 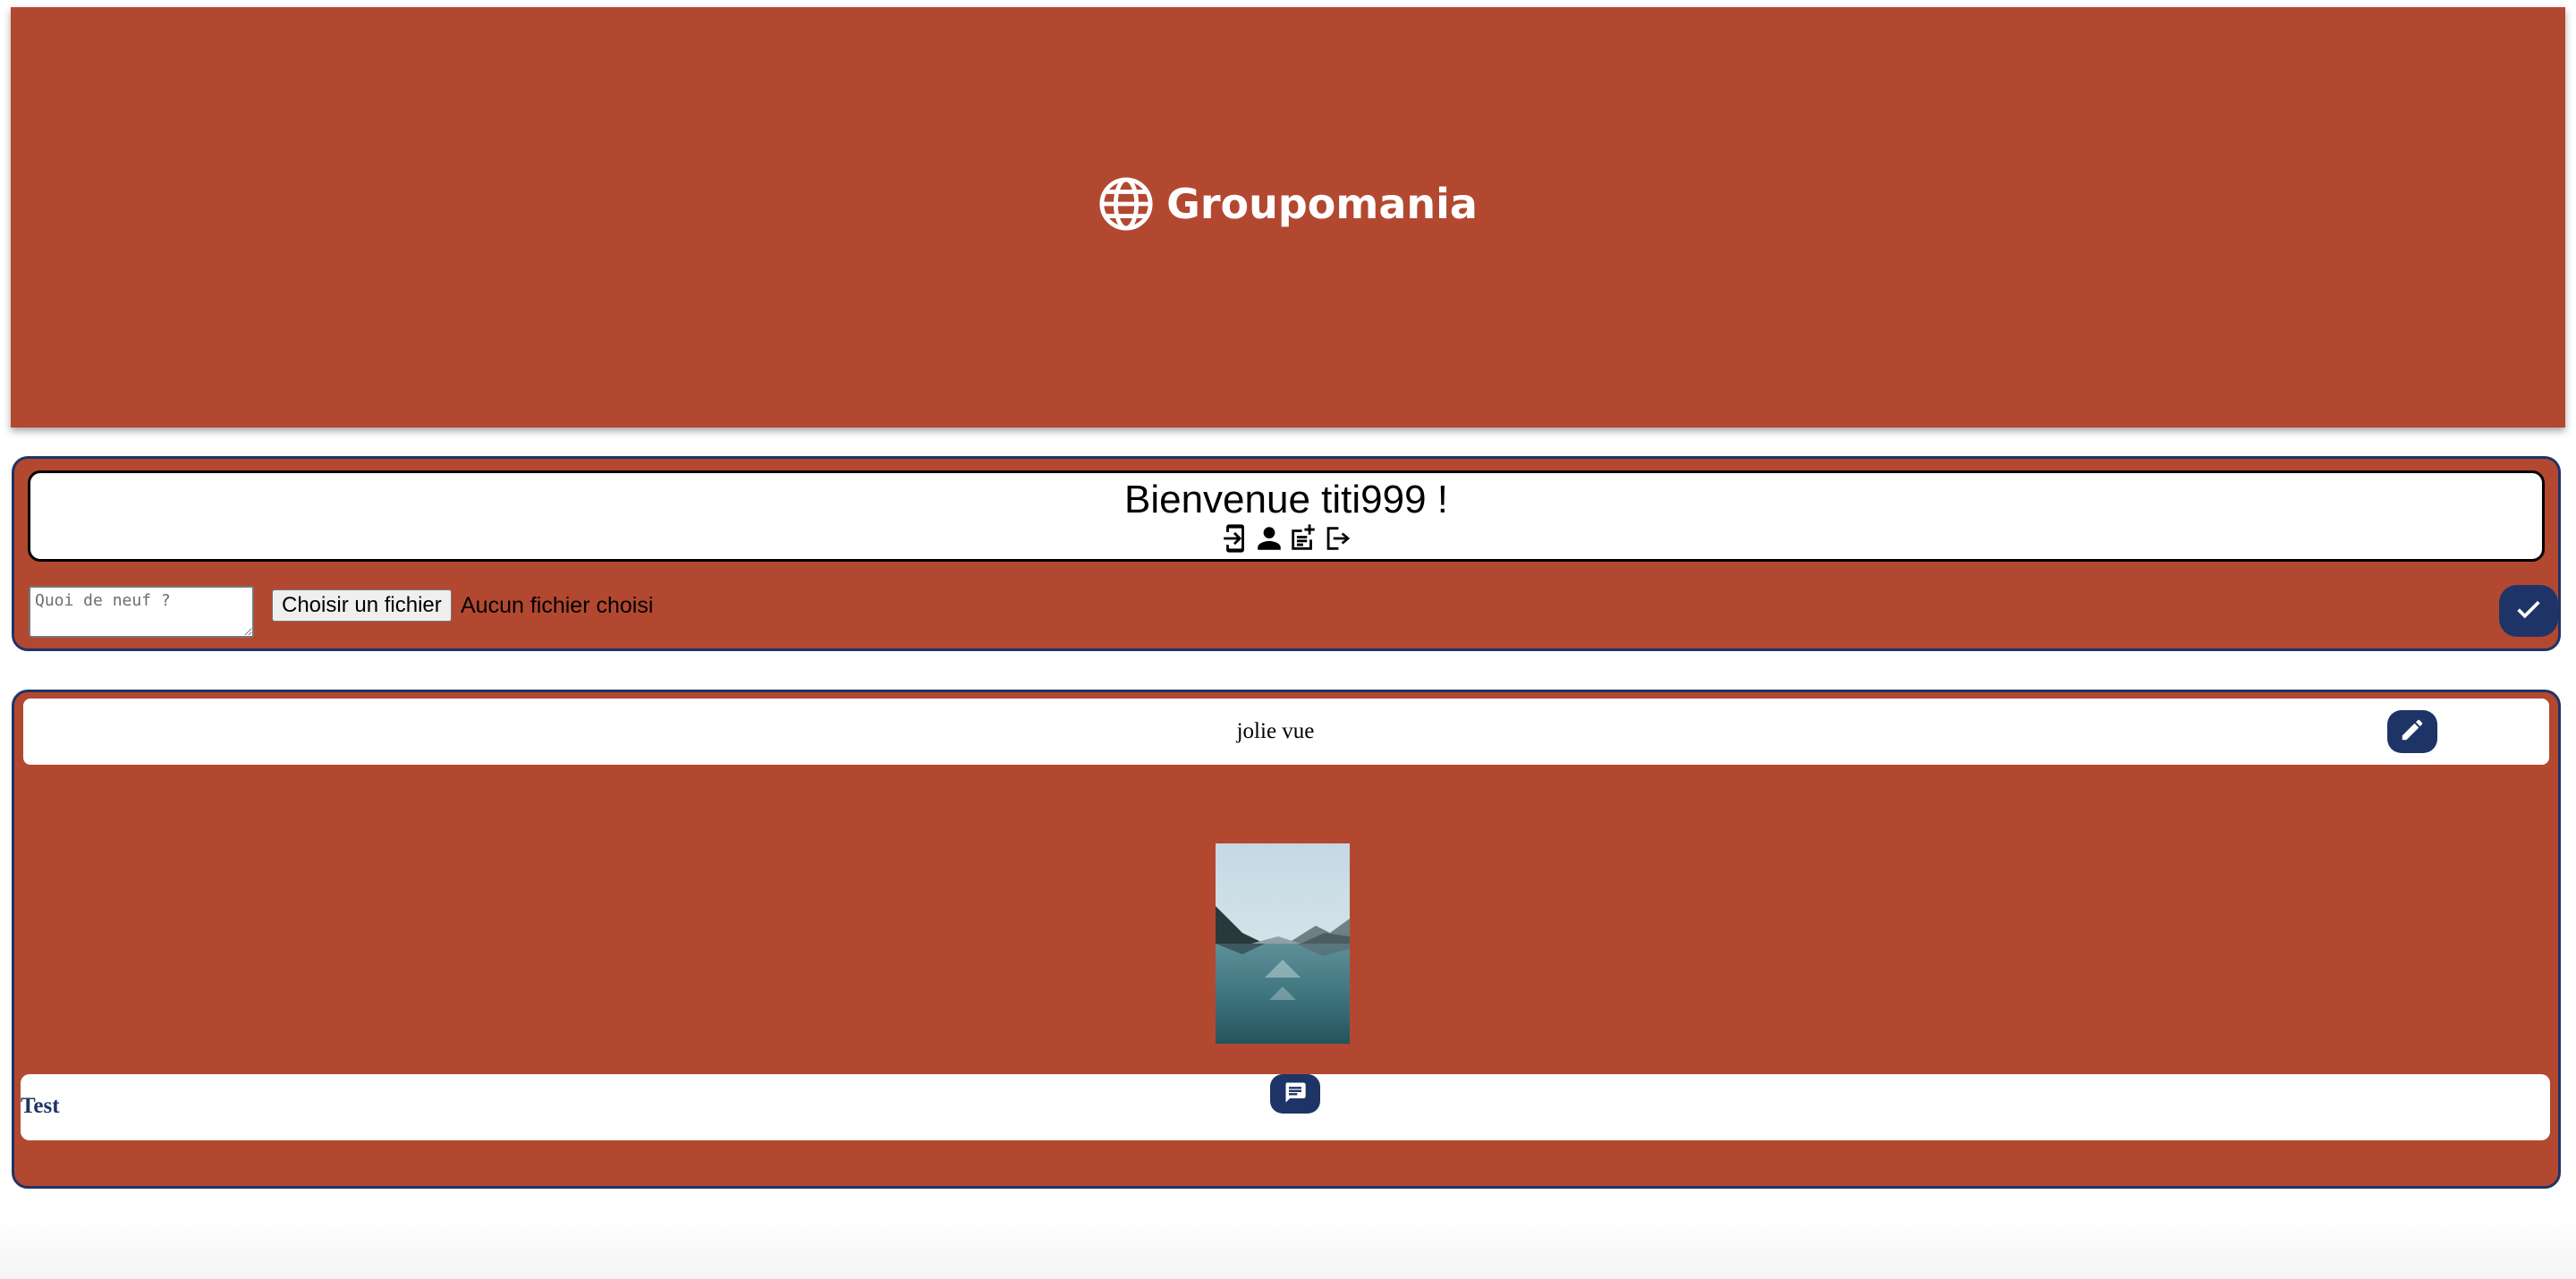 What do you see at coordinates (362, 605) in the screenshot?
I see `choose-file-button: Choisir un fichier` at bounding box center [362, 605].